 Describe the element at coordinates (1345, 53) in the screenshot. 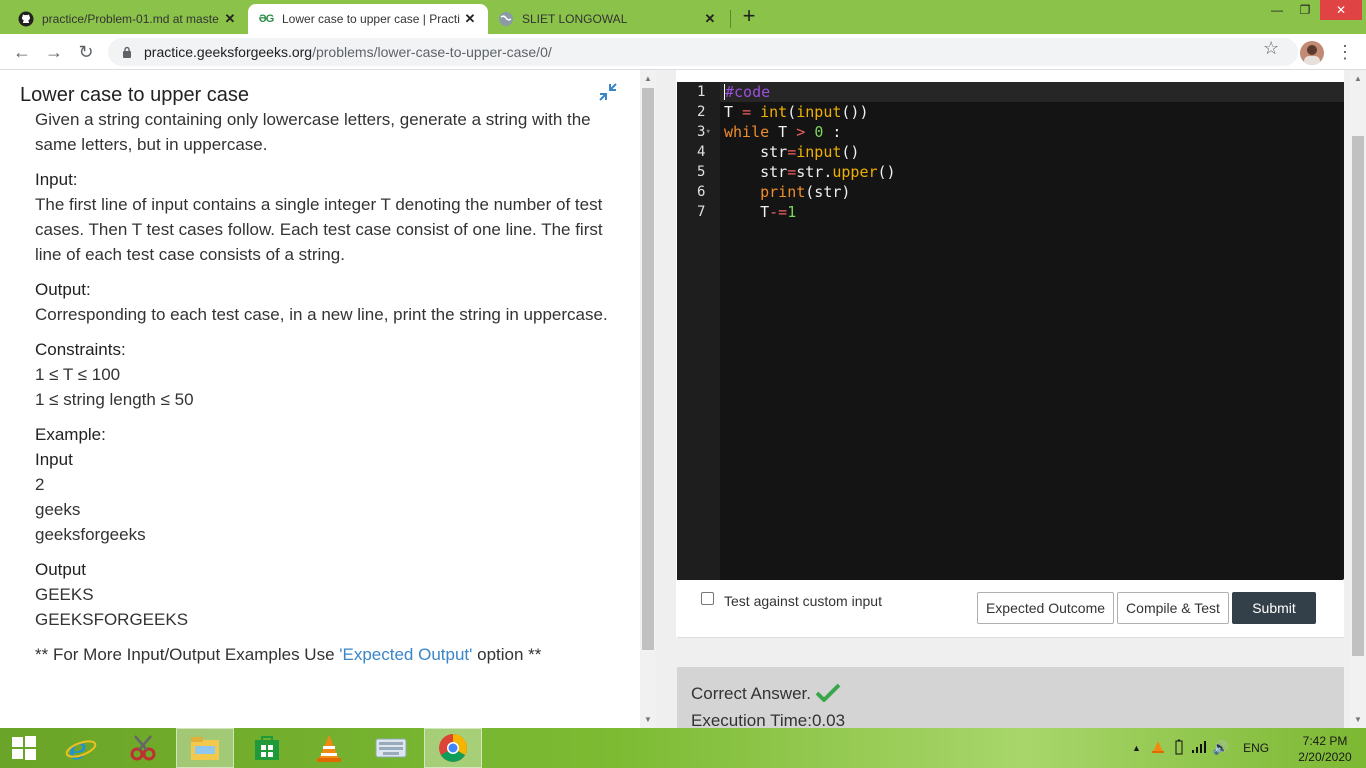

I see `browser-menu-icon: ⋮` at that location.